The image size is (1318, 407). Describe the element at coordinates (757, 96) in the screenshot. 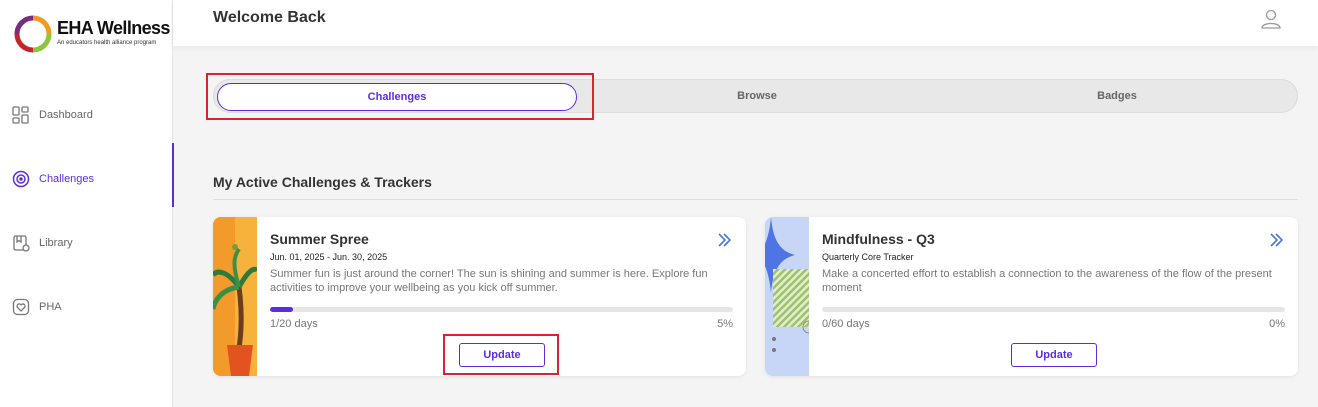

I see `tab-browse: Browse` at that location.